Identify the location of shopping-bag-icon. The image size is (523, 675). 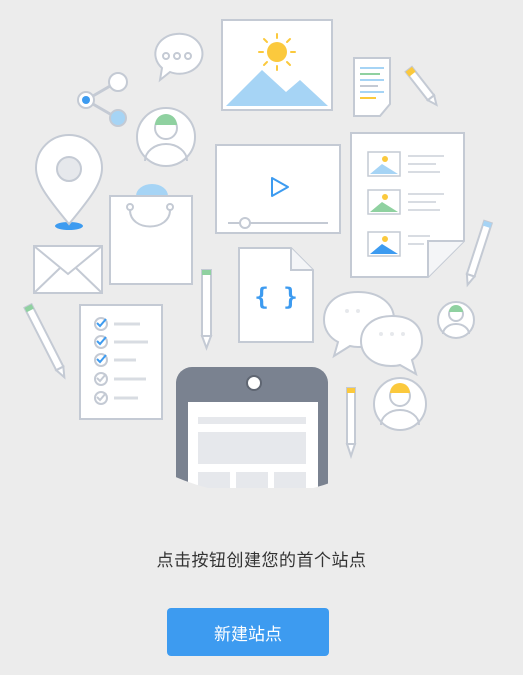
(151, 234).